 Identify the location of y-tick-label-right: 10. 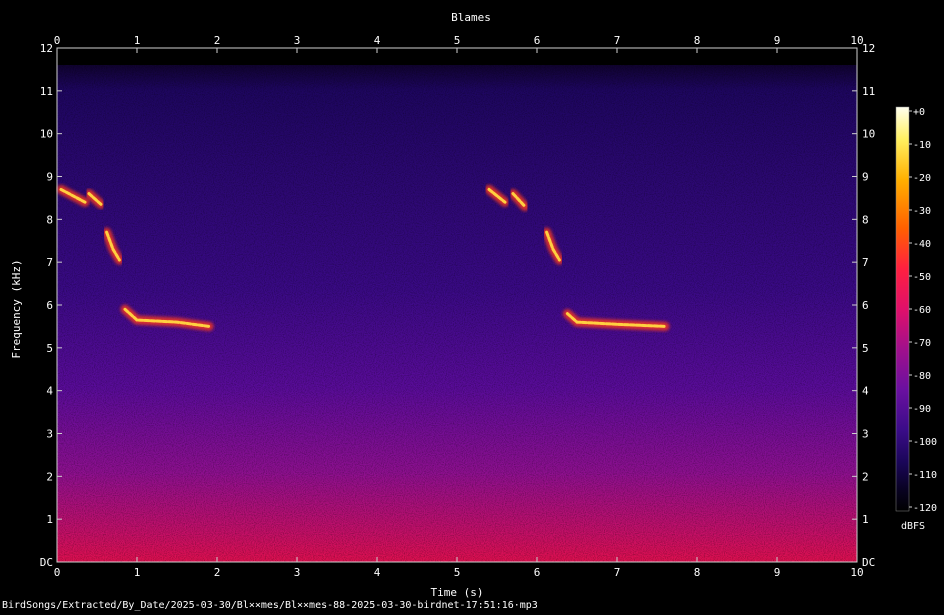
(868, 134).